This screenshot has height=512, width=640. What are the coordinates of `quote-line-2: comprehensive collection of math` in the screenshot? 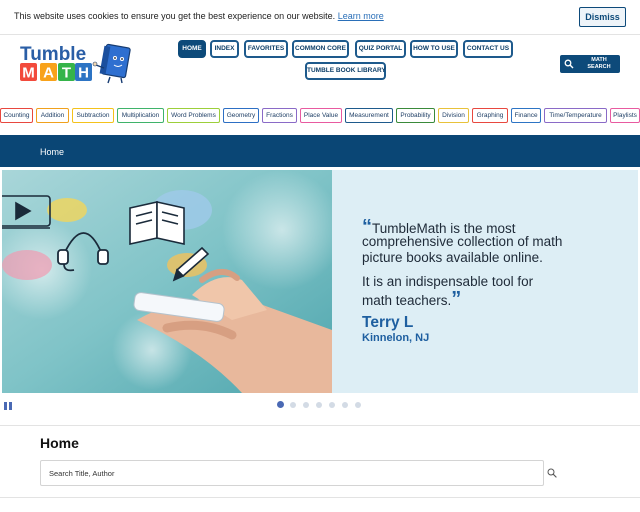 It's located at (462, 241).